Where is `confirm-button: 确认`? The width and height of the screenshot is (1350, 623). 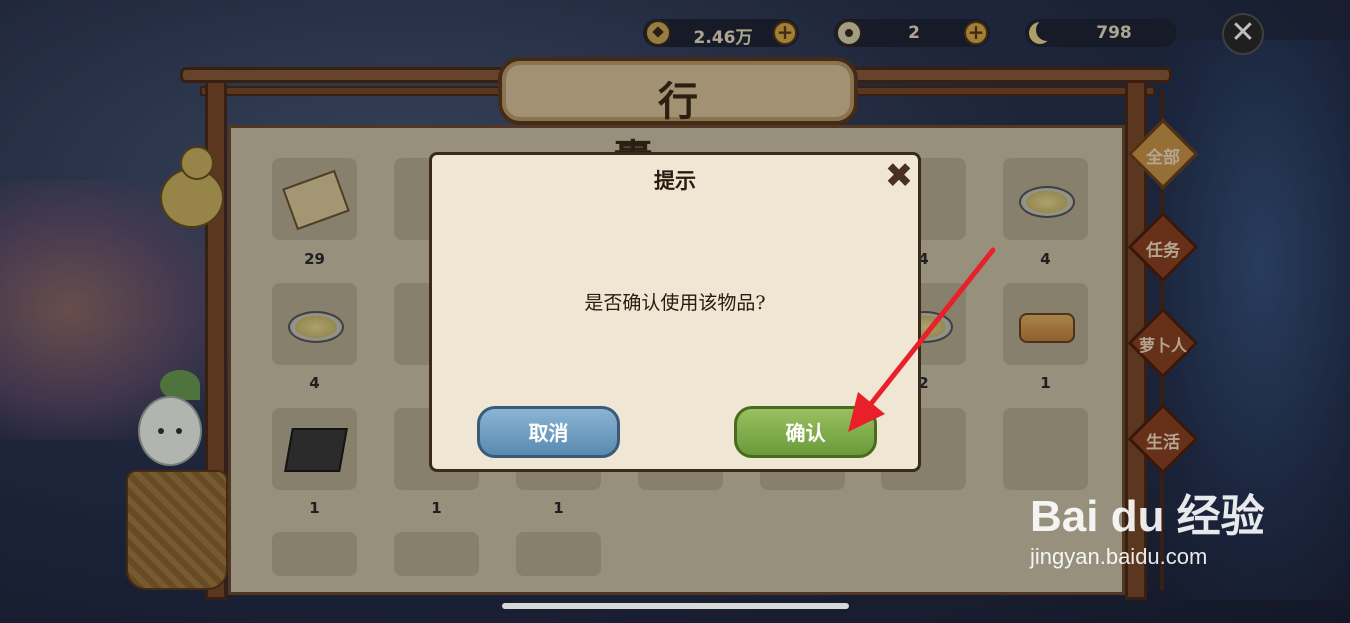
confirm-button: 确认 is located at coordinates (805, 432).